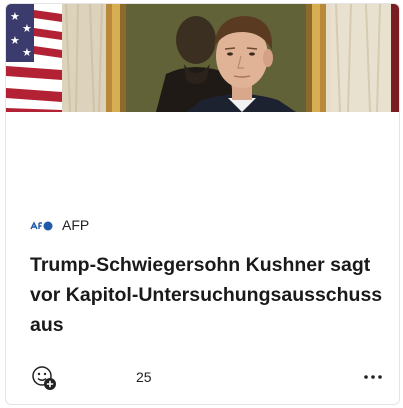  Describe the element at coordinates (42, 225) in the screenshot. I see `afp-logo-icon` at that location.